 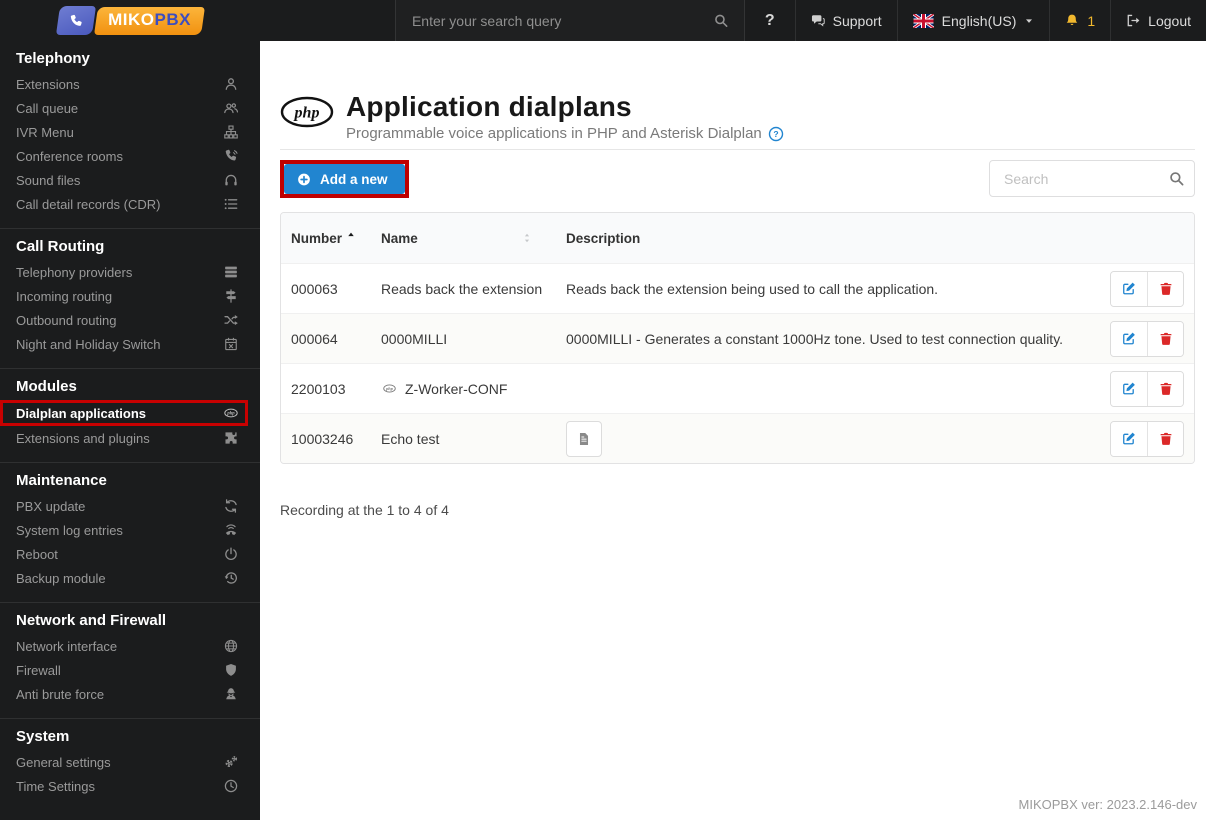 What do you see at coordinates (1091, 20) in the screenshot?
I see `notifications-count: 1` at bounding box center [1091, 20].